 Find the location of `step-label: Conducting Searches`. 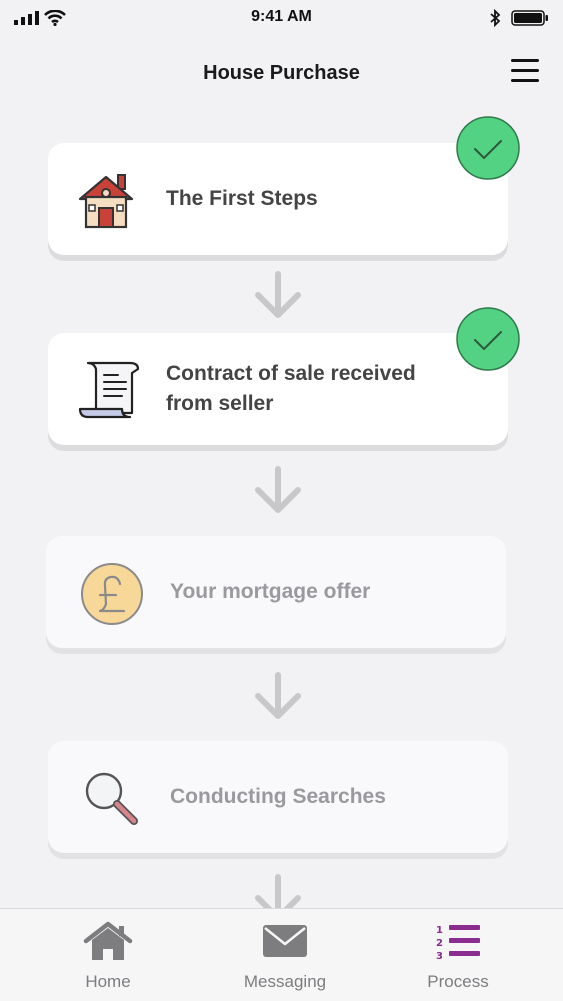

step-label: Conducting Searches is located at coordinates (278, 796).